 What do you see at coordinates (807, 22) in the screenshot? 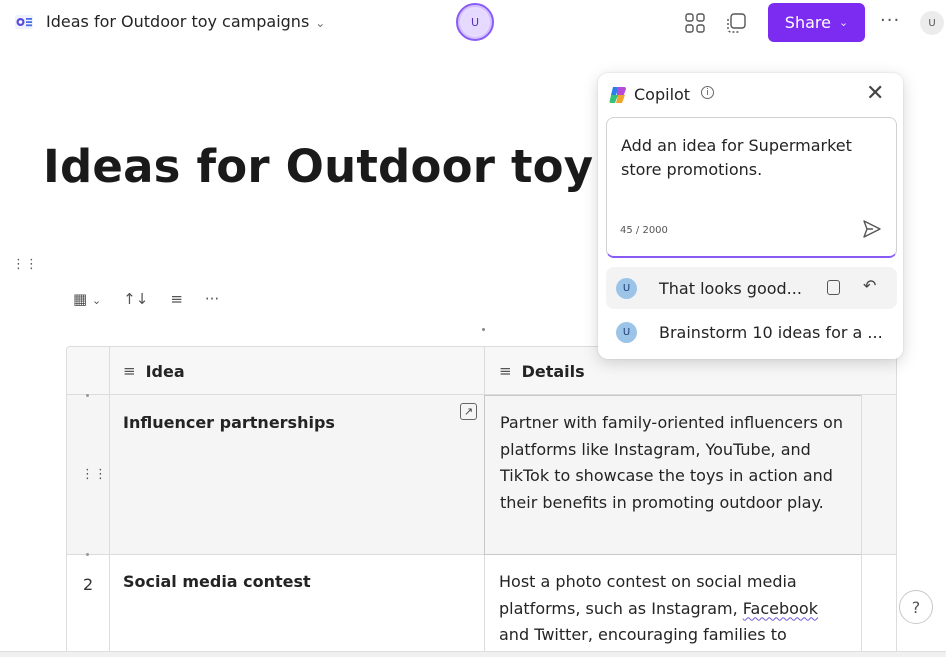
I see `share-label: Share` at bounding box center [807, 22].